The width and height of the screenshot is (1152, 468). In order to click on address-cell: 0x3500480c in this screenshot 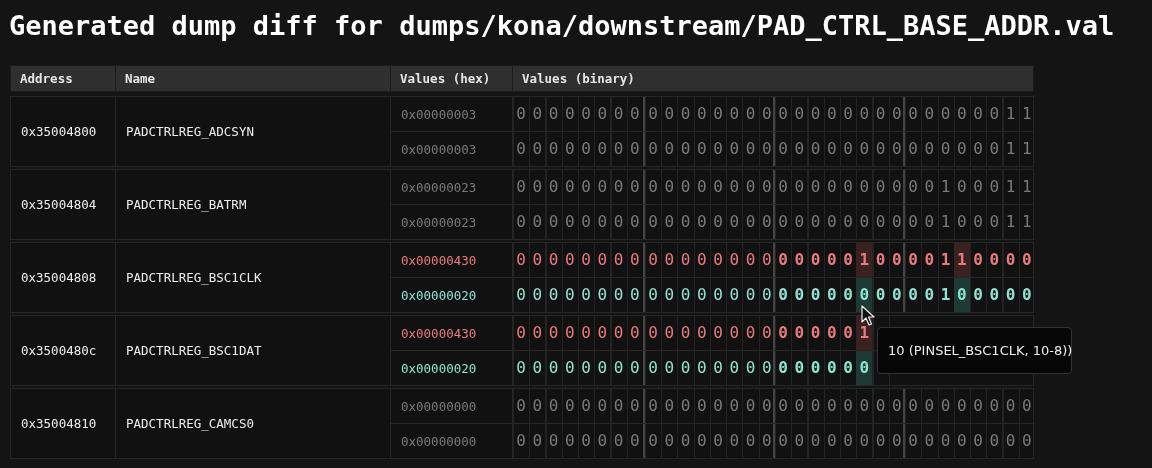, I will do `click(63, 350)`.